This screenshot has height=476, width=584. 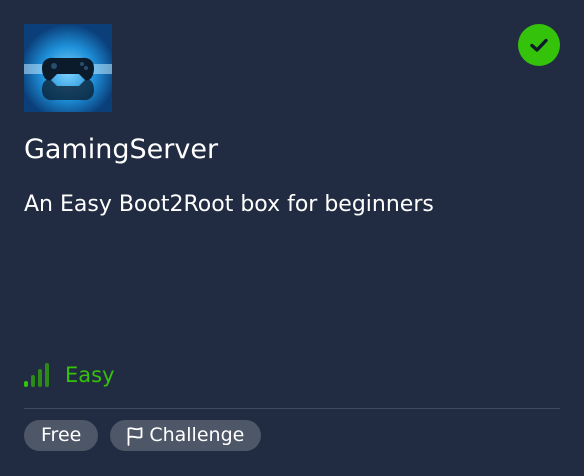 I want to click on room-thumbnail, so click(x=68, y=68).